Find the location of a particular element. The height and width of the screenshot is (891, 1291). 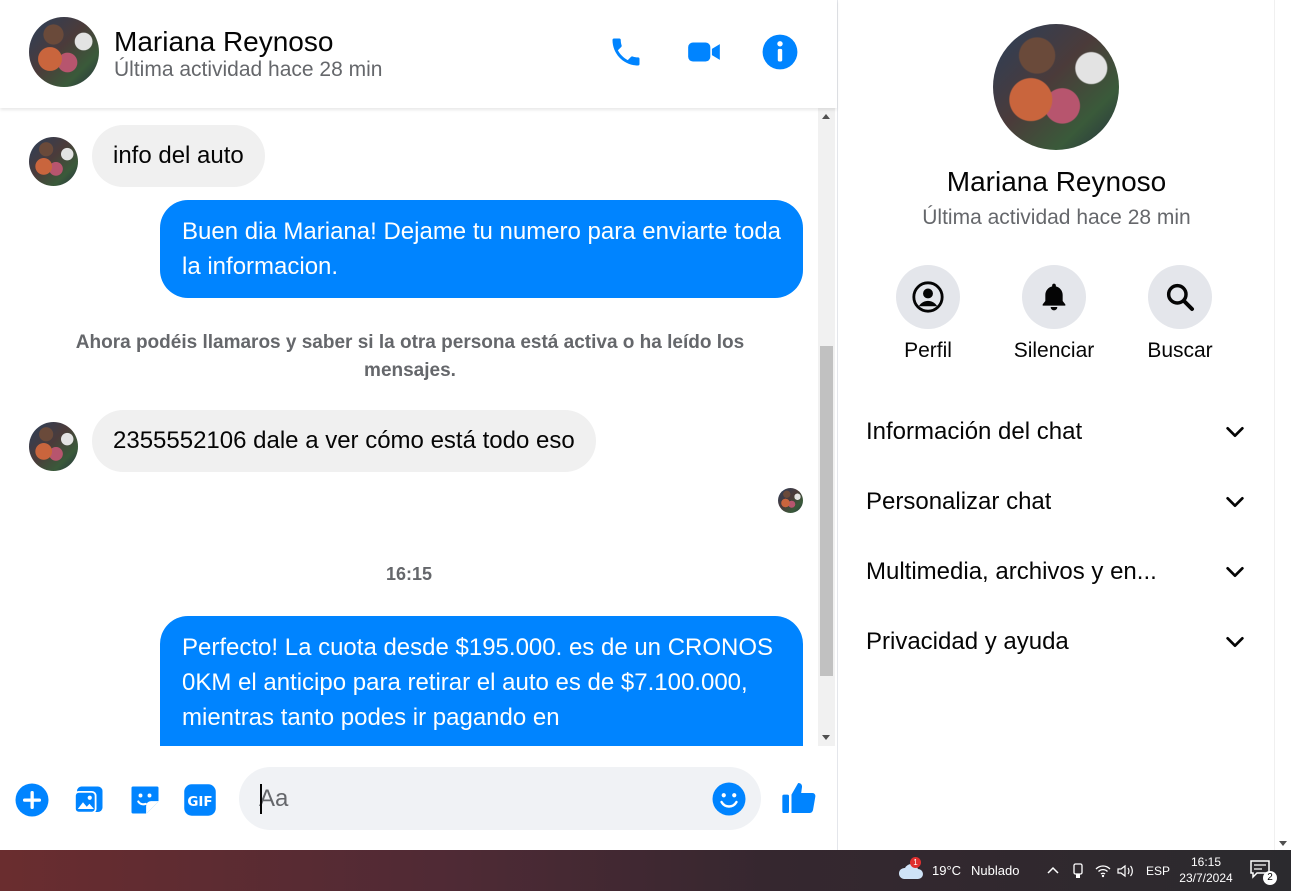

sticker-button is located at coordinates (145, 800).